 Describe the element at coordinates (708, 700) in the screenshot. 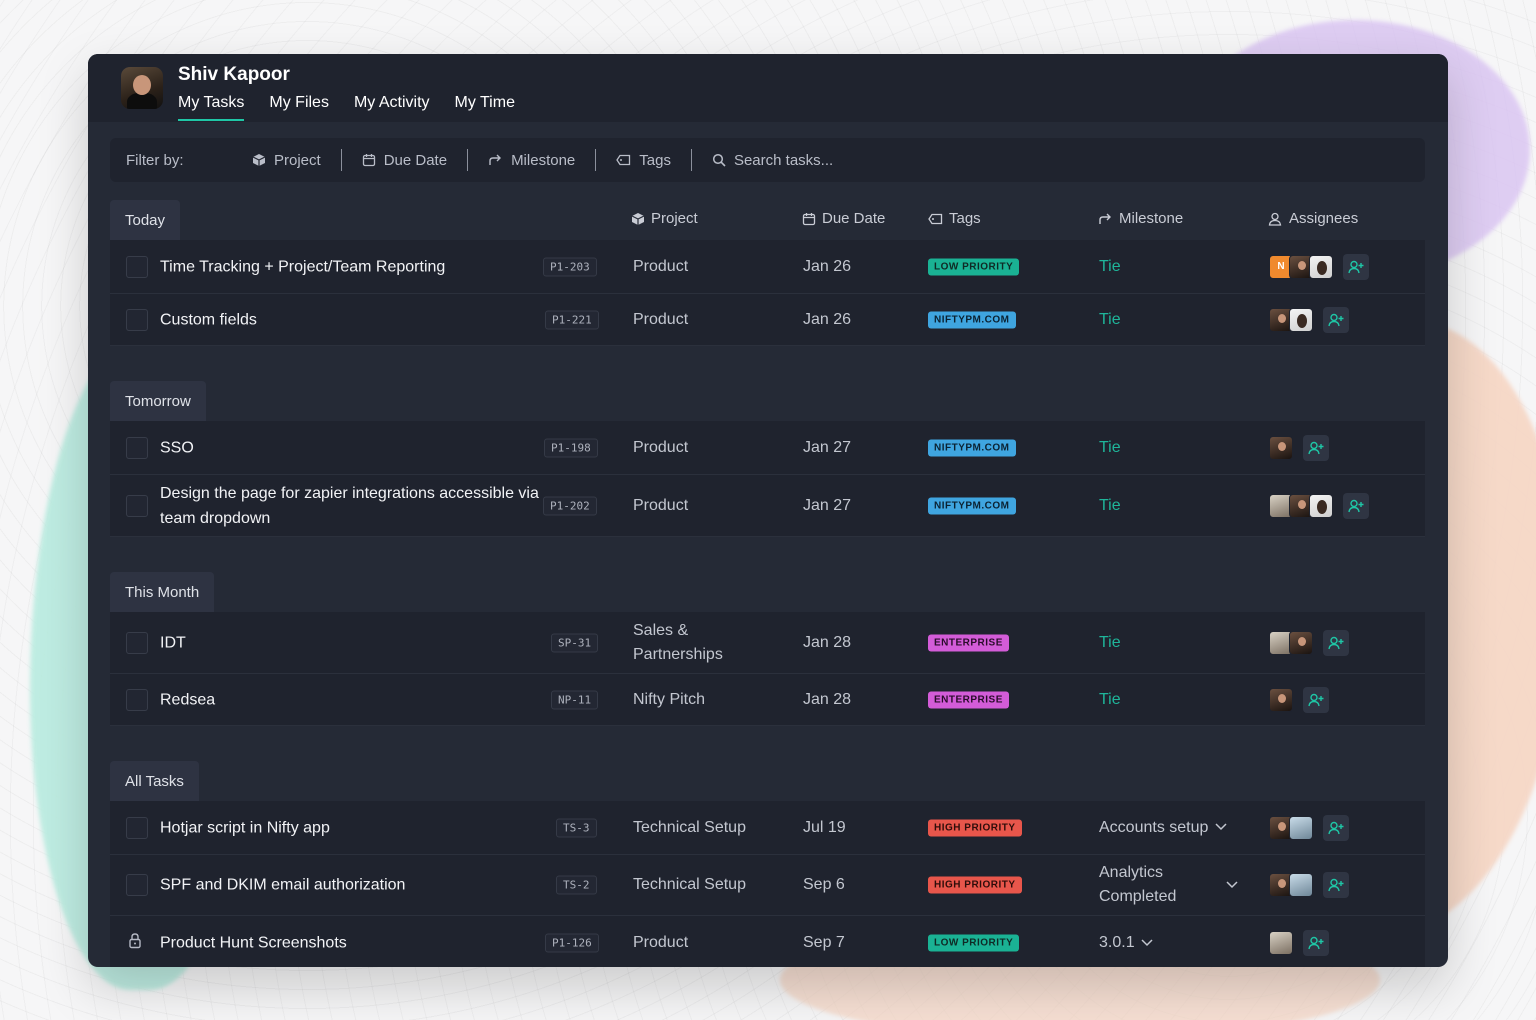

I see `task-project: Nifty Pitch` at that location.